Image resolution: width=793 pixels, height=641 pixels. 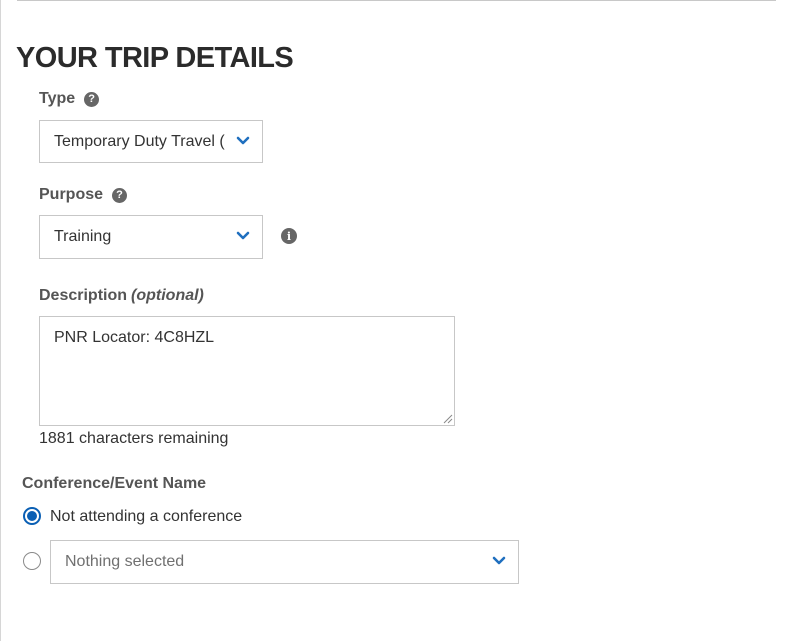 What do you see at coordinates (32, 561) in the screenshot?
I see `radio-select-conference` at bounding box center [32, 561].